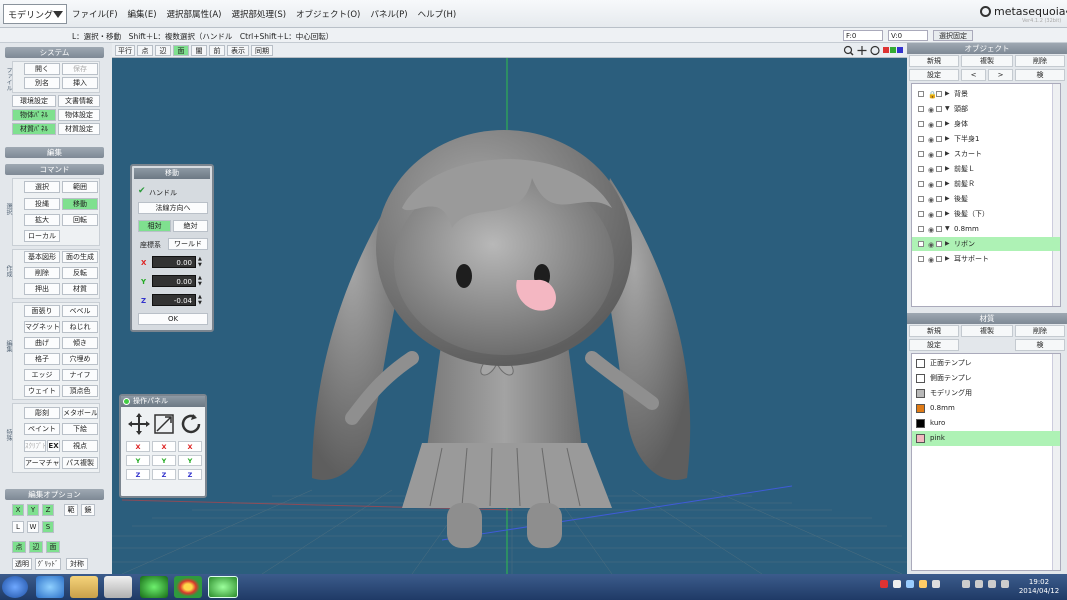 Image resolution: width=1067 pixels, height=600 pixels. What do you see at coordinates (986, 199) in the screenshot?
I see `object-row: ◉ ▶ 後髪` at bounding box center [986, 199].